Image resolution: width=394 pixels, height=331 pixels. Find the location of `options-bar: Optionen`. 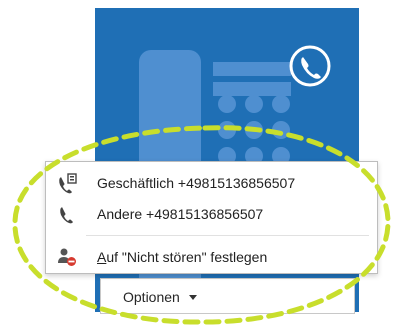

options-bar: Optionen is located at coordinates (227, 296).